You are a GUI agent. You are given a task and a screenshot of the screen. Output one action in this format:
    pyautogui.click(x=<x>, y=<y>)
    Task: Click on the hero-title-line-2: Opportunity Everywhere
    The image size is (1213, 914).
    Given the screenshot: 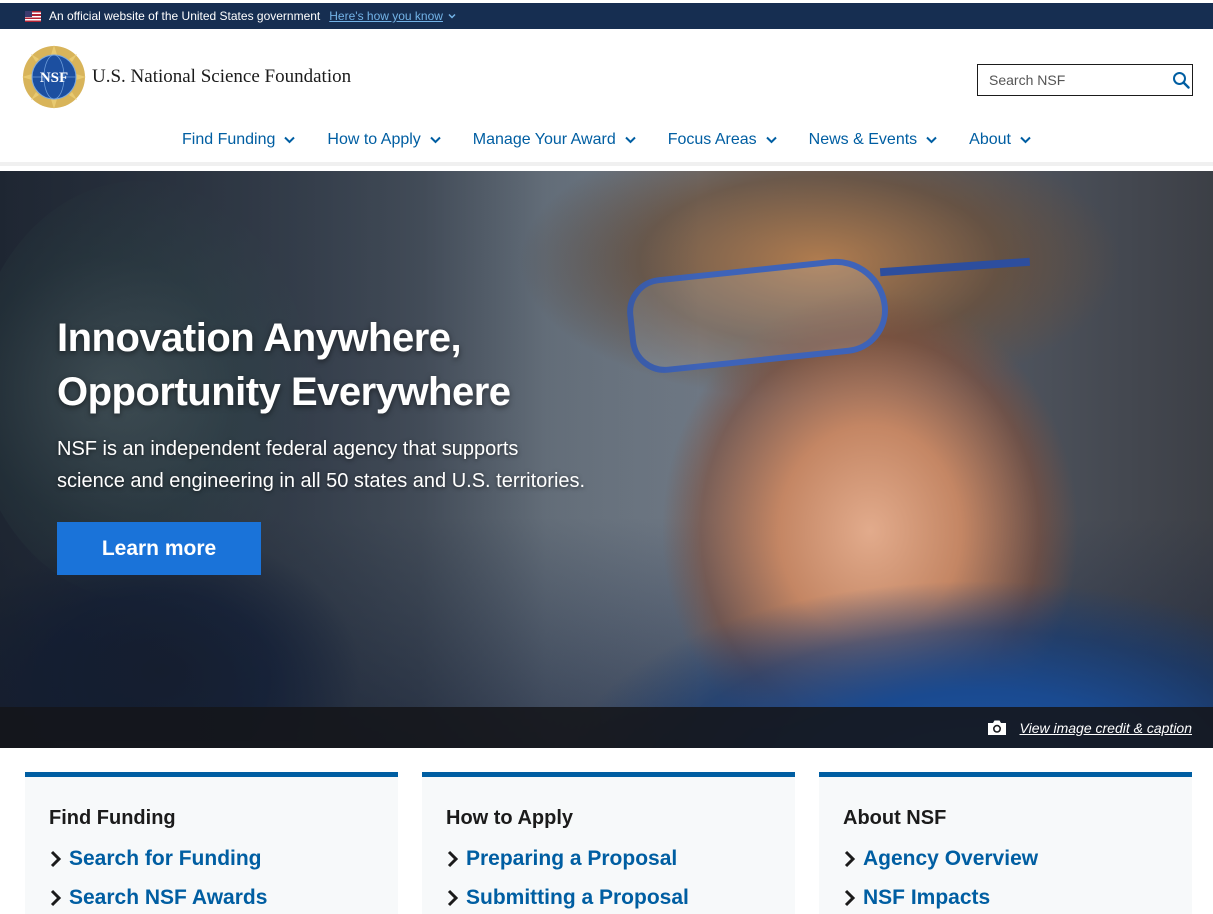 What is the action you would take?
    pyautogui.click(x=284, y=392)
    